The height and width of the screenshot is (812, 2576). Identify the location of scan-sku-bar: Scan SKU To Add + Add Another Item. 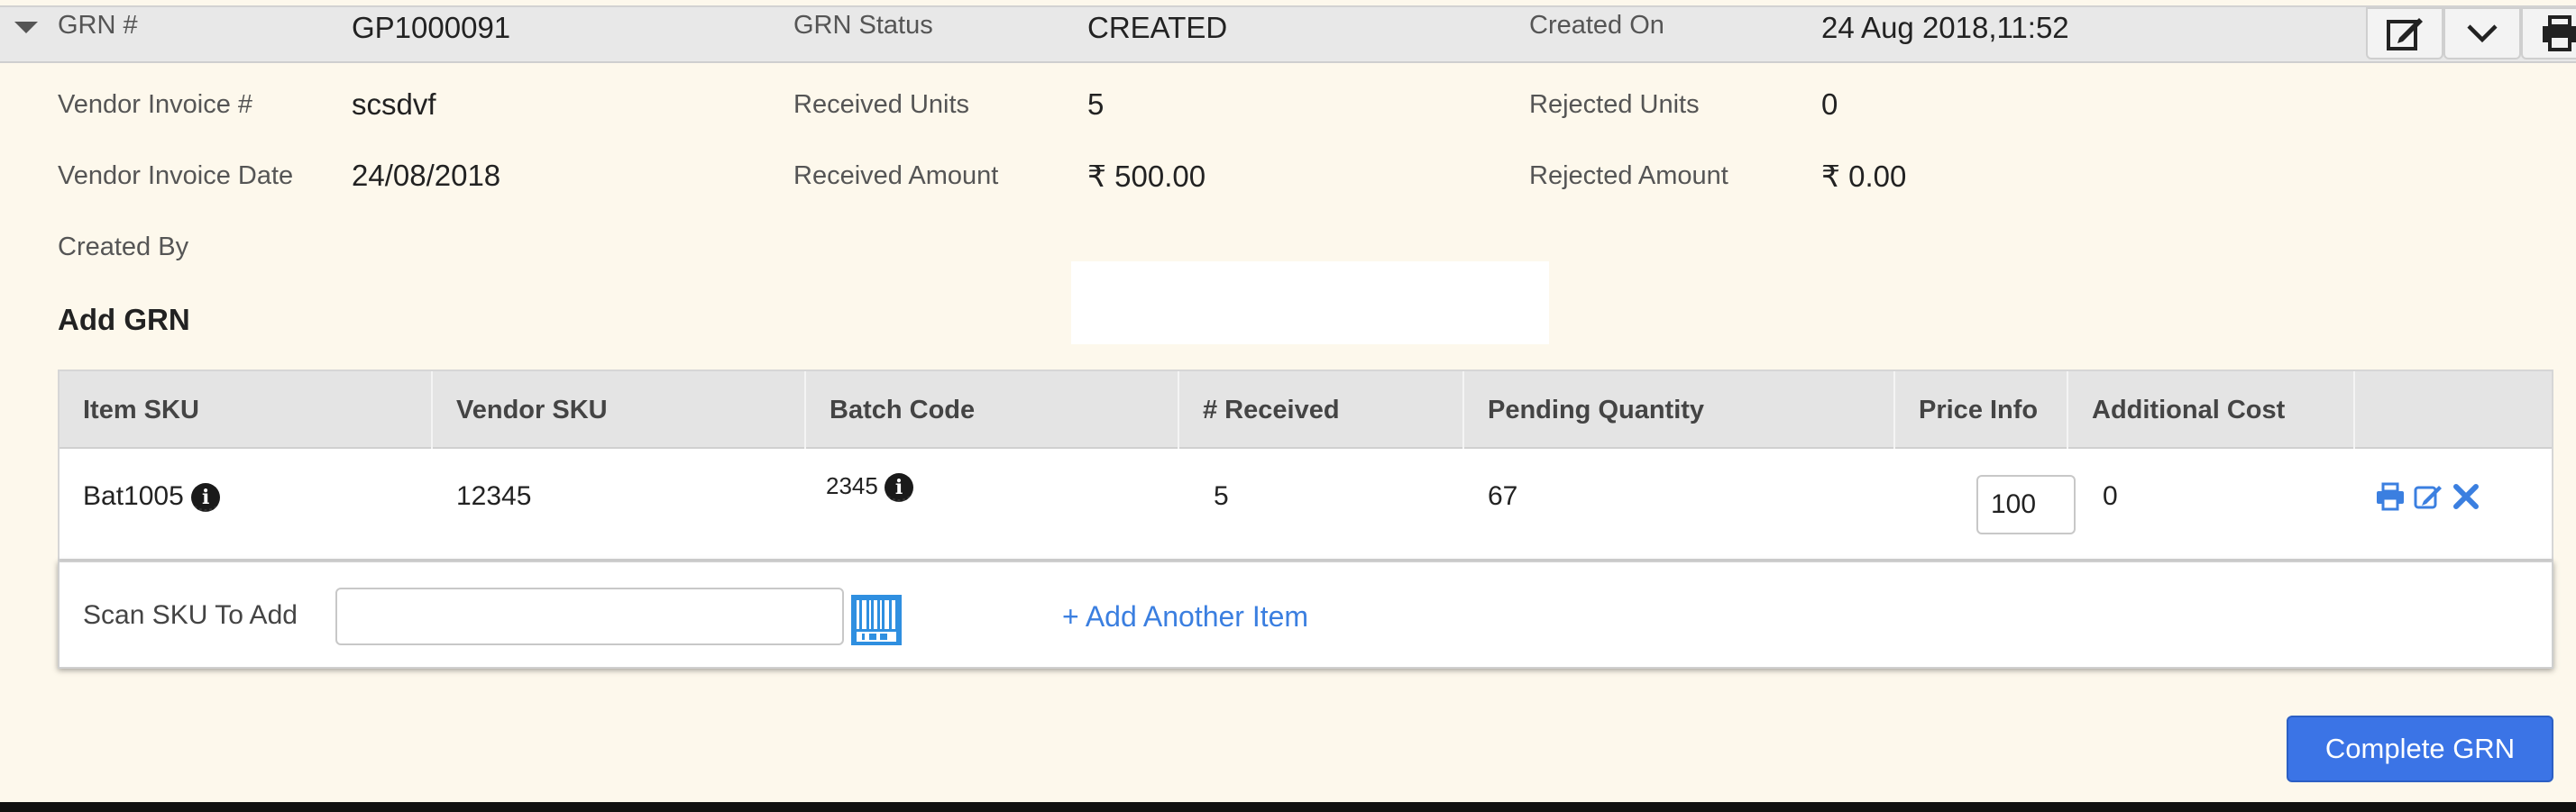
(1305, 615).